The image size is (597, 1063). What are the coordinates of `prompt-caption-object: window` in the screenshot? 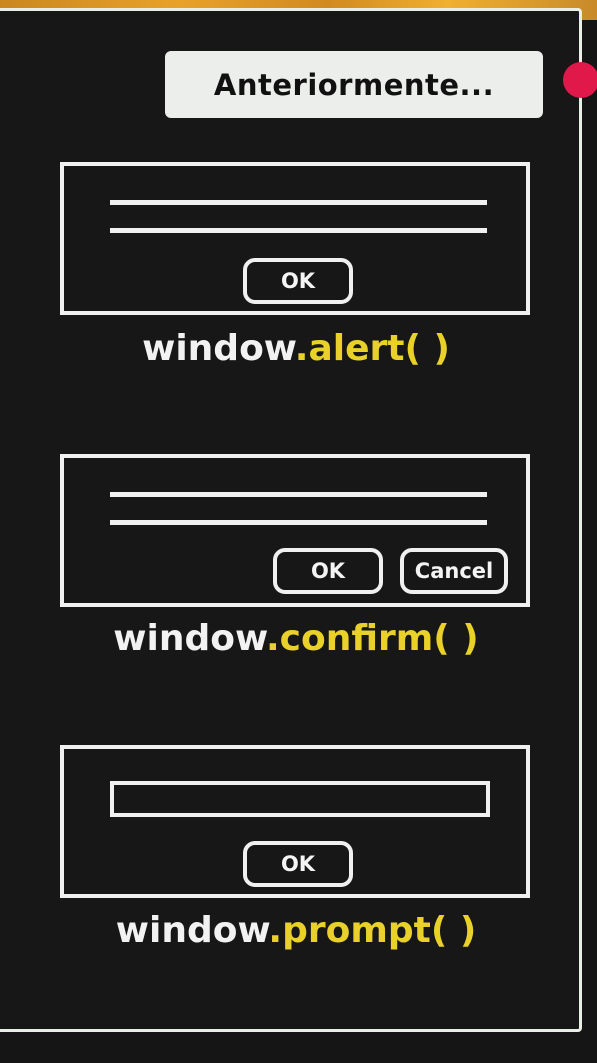 It's located at (192, 930).